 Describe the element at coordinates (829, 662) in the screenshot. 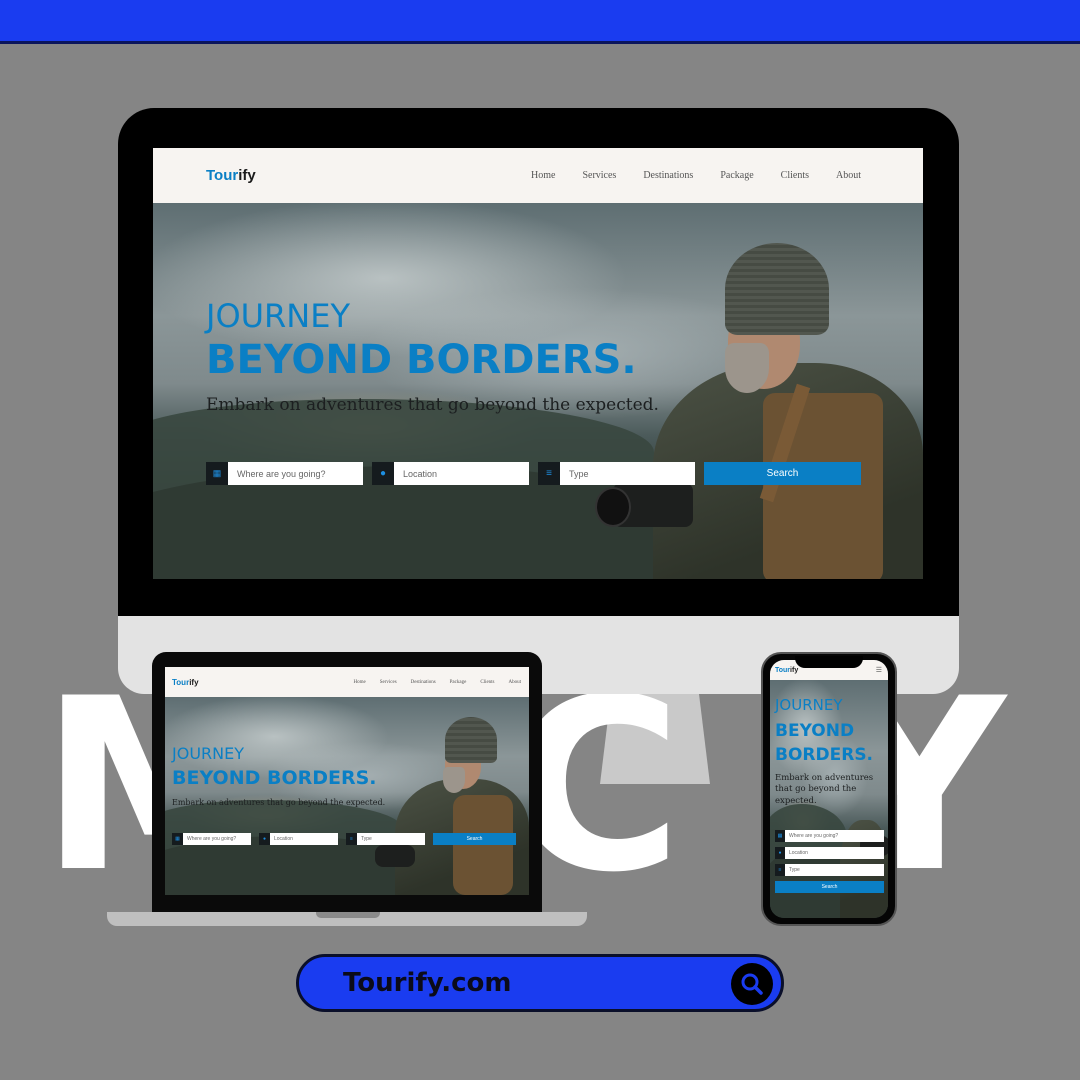

I see `phone-notch` at that location.